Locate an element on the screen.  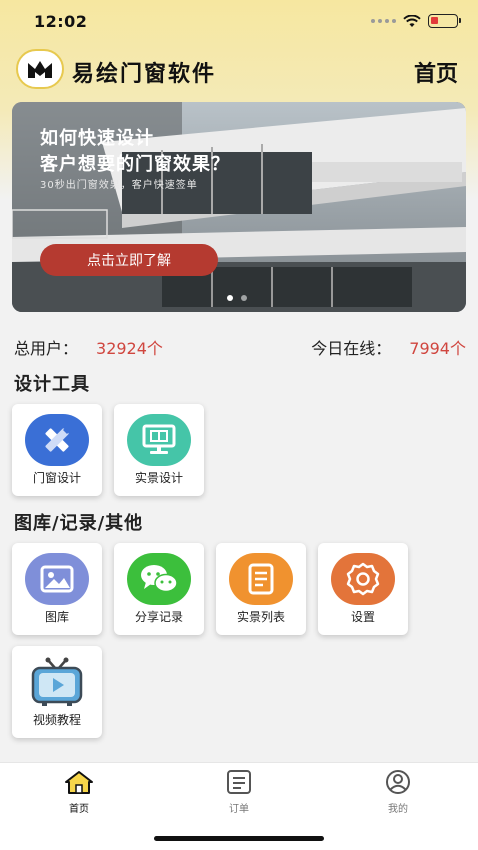
scene-list-tile: 实景列表 is located at coordinates (261, 589).